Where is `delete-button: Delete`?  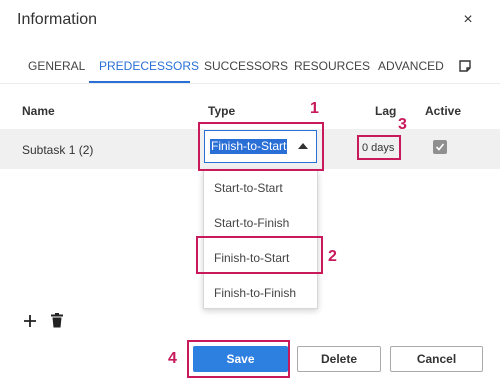
delete-button: Delete is located at coordinates (339, 359).